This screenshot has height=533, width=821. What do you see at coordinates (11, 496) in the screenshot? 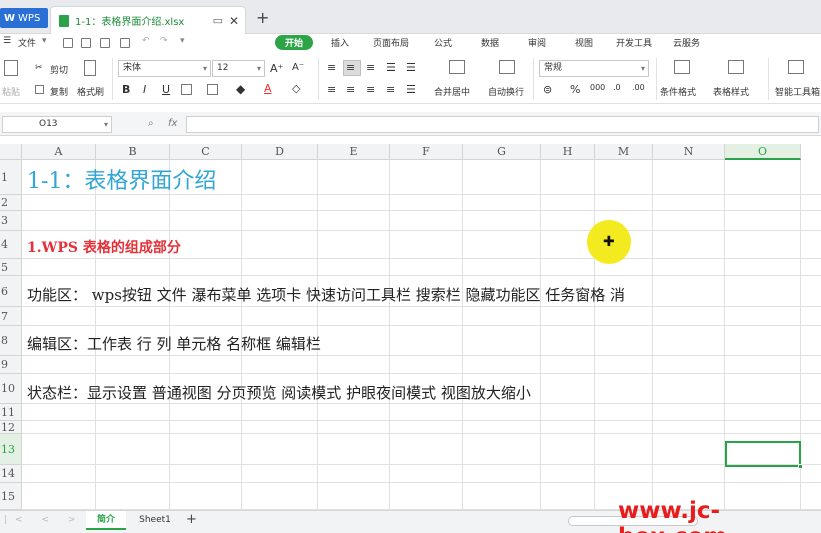
I see `row-header-15: 15` at bounding box center [11, 496].